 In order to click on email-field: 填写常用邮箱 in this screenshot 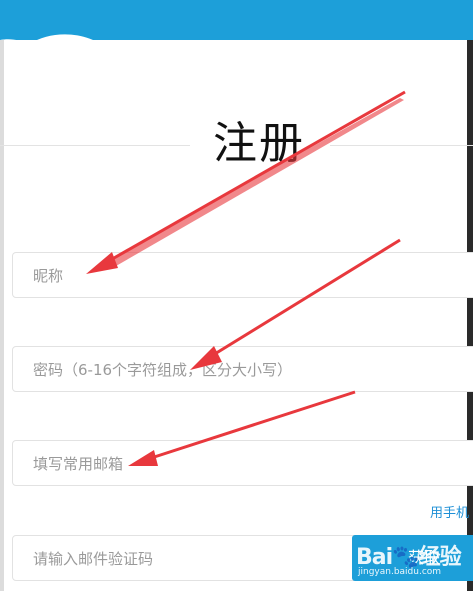, I will do `click(242, 463)`.